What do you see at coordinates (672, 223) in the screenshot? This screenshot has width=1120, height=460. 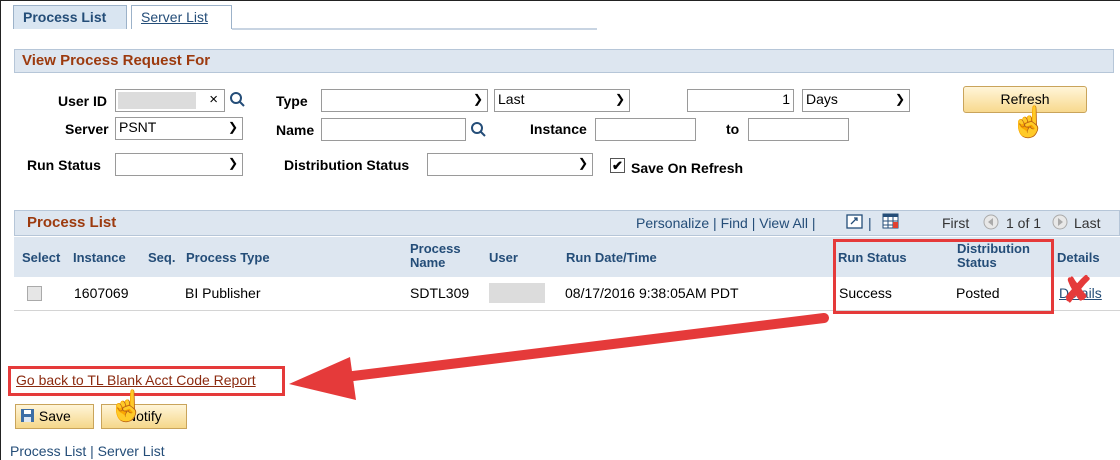 I see `personalize-link: Personalize` at bounding box center [672, 223].